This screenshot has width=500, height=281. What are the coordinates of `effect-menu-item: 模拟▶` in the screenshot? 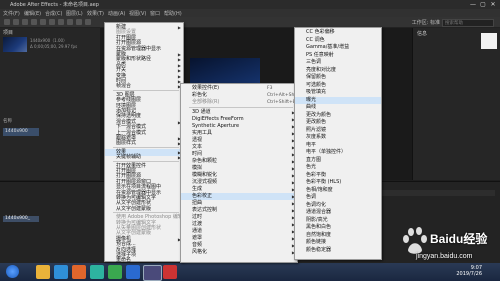 It's located at (239, 168).